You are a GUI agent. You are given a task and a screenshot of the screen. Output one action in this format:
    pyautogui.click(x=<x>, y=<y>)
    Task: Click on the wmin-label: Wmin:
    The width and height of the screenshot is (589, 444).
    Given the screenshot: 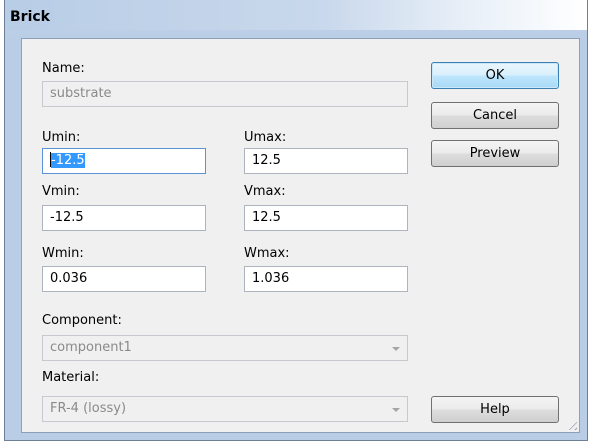 What is the action you would take?
    pyautogui.click(x=63, y=253)
    